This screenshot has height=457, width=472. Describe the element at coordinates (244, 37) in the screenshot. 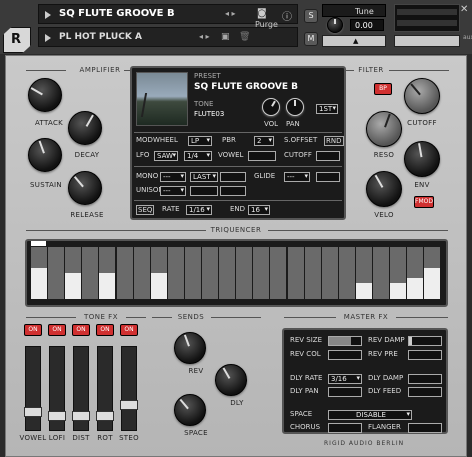

I see `delete-icon: 🗑` at that location.